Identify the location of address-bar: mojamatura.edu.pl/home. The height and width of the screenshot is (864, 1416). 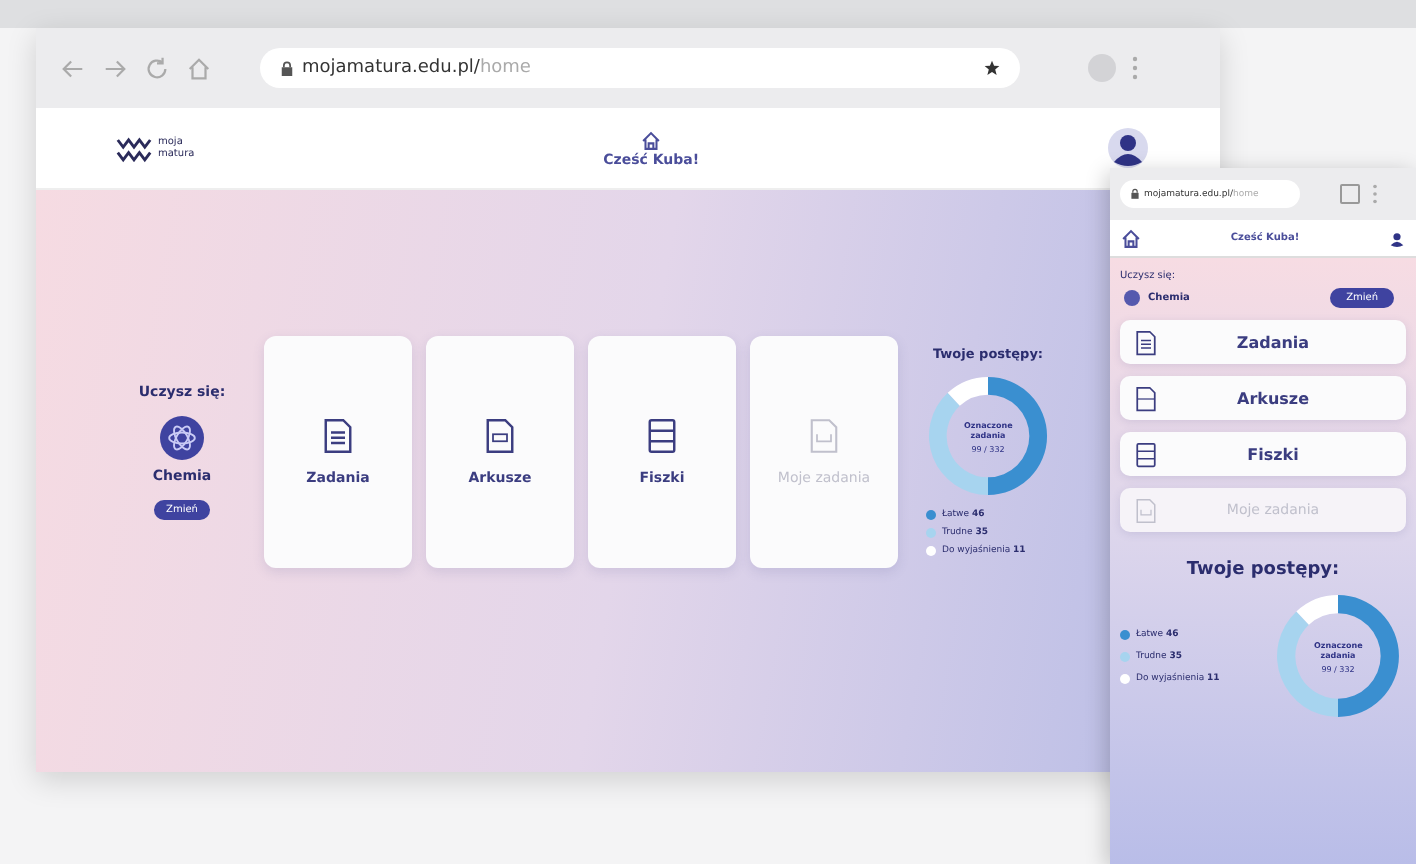
(640, 68).